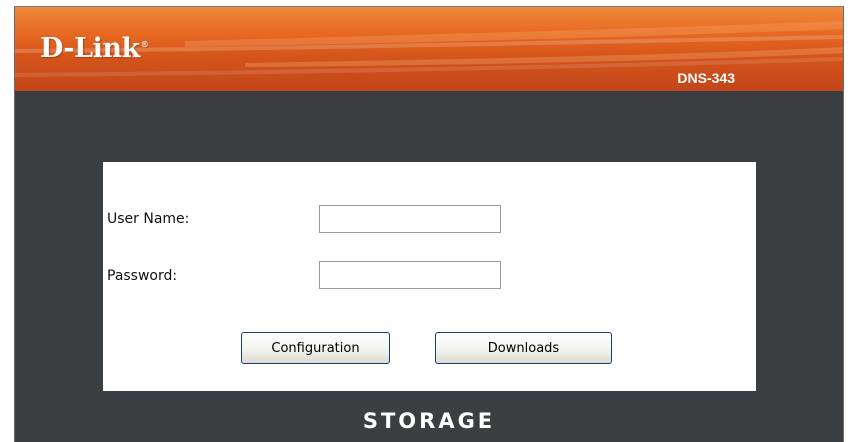 The height and width of the screenshot is (442, 848). What do you see at coordinates (410, 275) in the screenshot?
I see `password-input` at bounding box center [410, 275].